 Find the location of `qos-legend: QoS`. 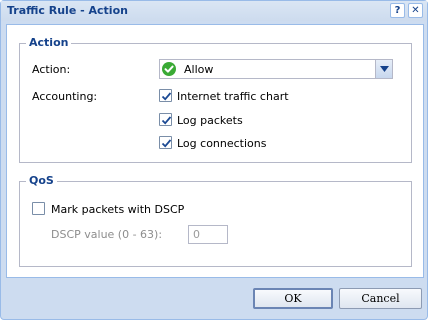

qos-legend: QoS is located at coordinates (41, 180).